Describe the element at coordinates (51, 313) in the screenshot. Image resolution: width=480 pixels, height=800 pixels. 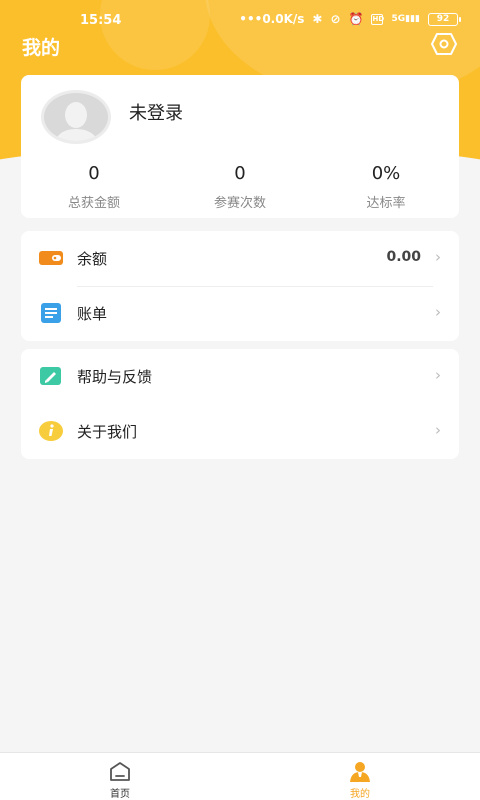
I see `bill-icon` at that location.